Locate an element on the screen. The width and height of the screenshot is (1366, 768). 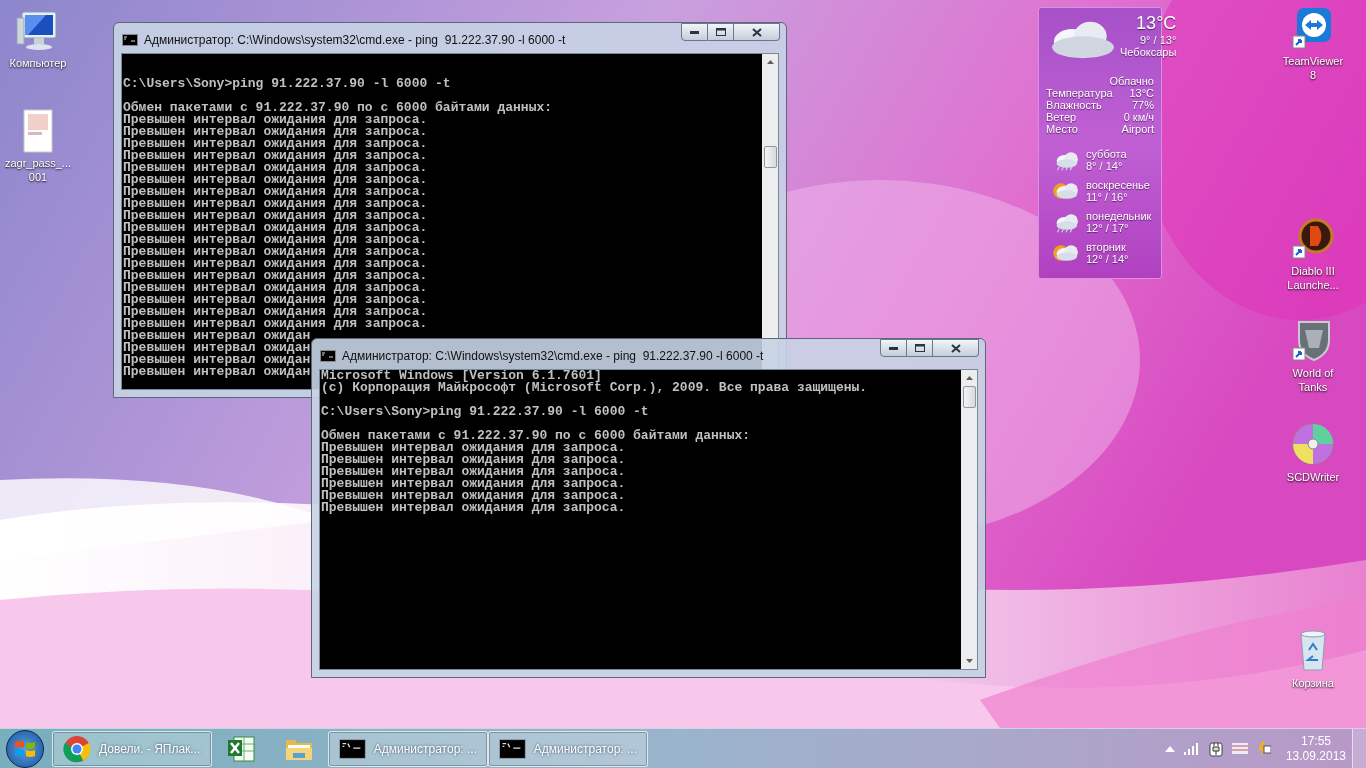
forecast-range: 12° / 14° is located at coordinates (1107, 259).